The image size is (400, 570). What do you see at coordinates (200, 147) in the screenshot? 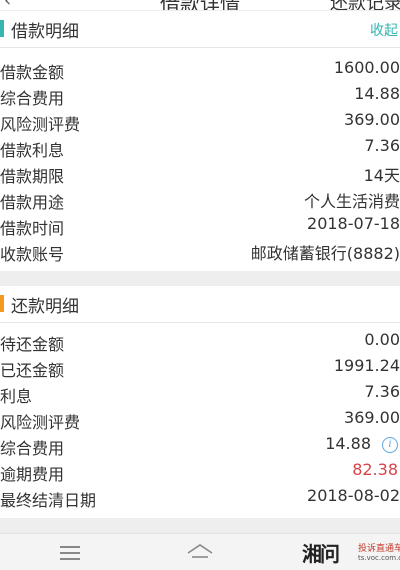
I see `loan-row: 借款利息 7.36` at bounding box center [200, 147].